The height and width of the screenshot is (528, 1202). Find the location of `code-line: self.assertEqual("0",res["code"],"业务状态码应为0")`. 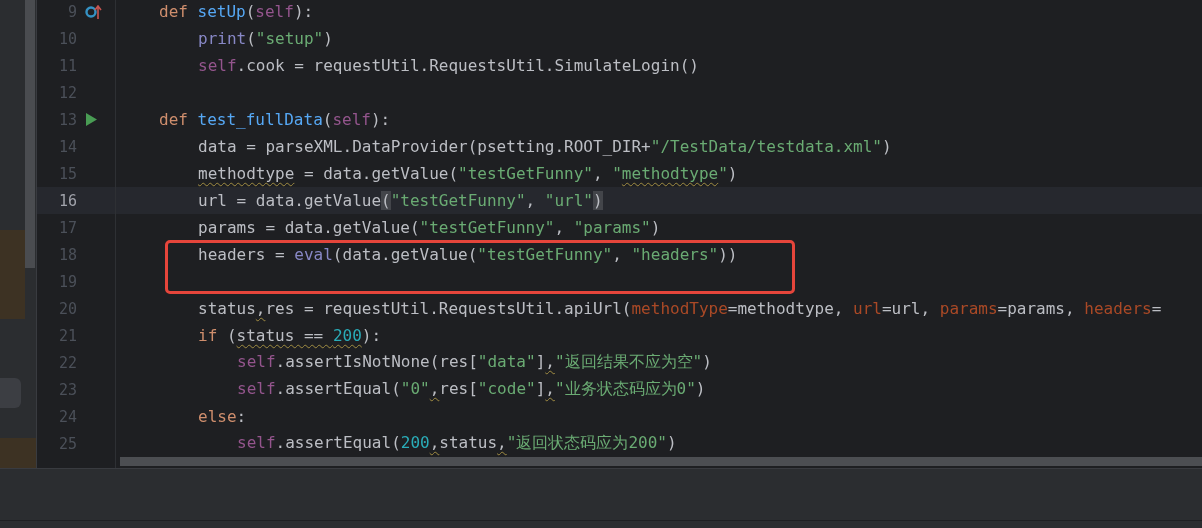

code-line: self.assertEqual("0",res["code"],"业务状态码应为0") is located at coordinates (471, 389).